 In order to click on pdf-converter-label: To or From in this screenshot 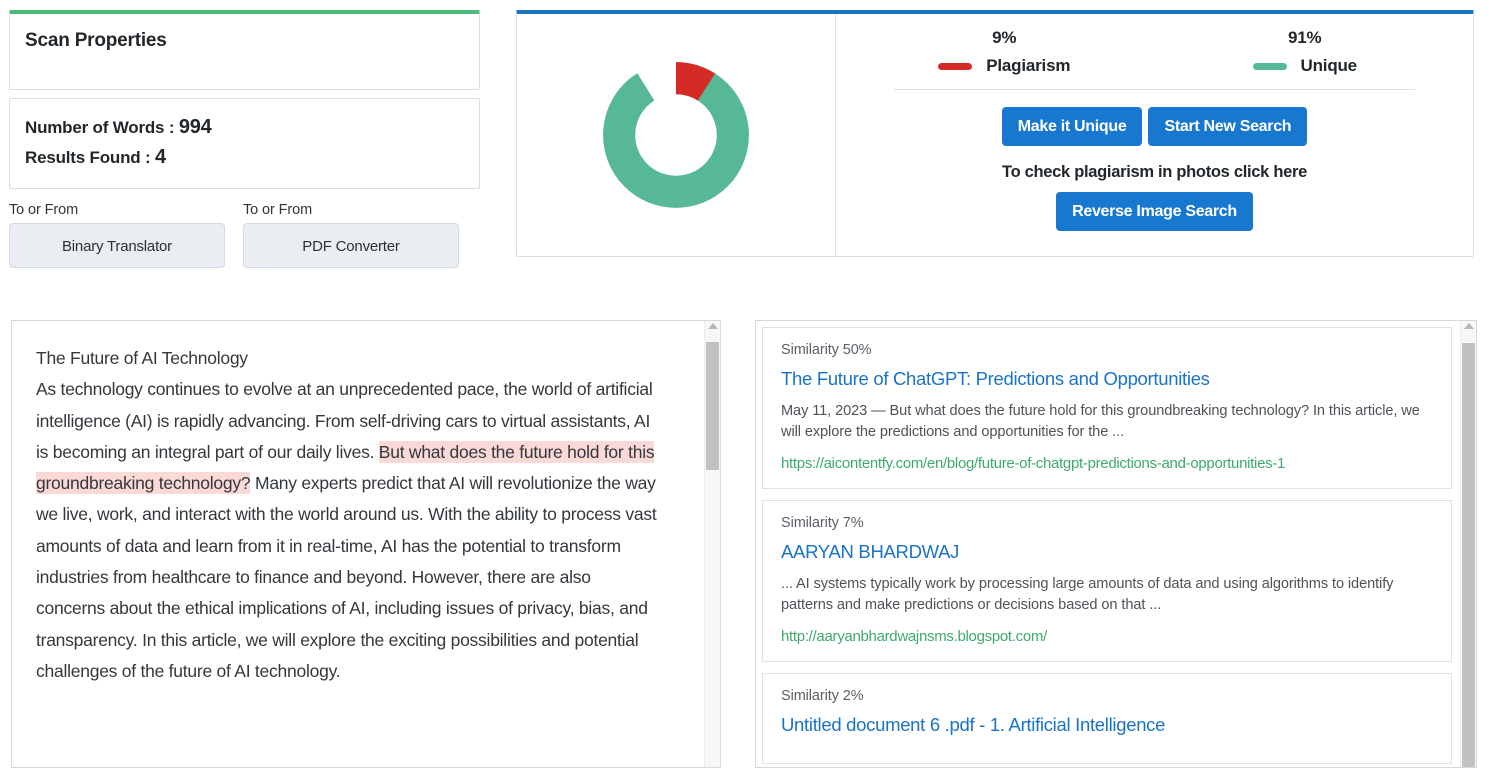, I will do `click(278, 210)`.